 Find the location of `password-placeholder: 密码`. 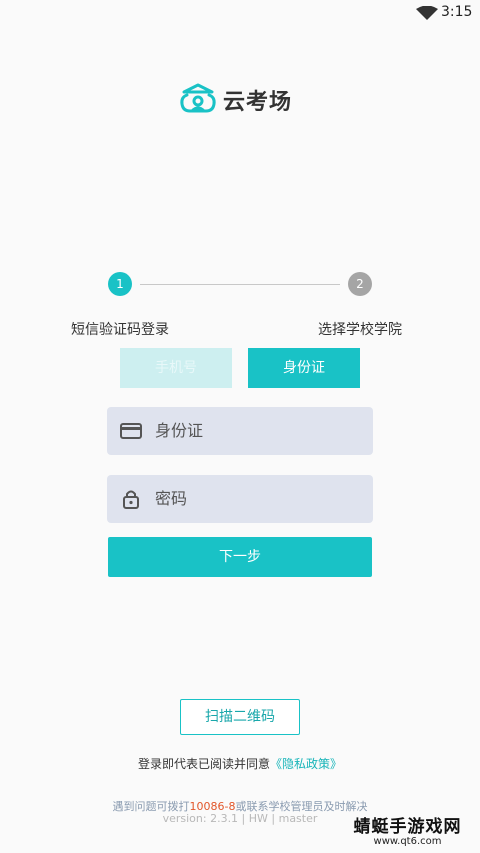

password-placeholder: 密码 is located at coordinates (171, 498).